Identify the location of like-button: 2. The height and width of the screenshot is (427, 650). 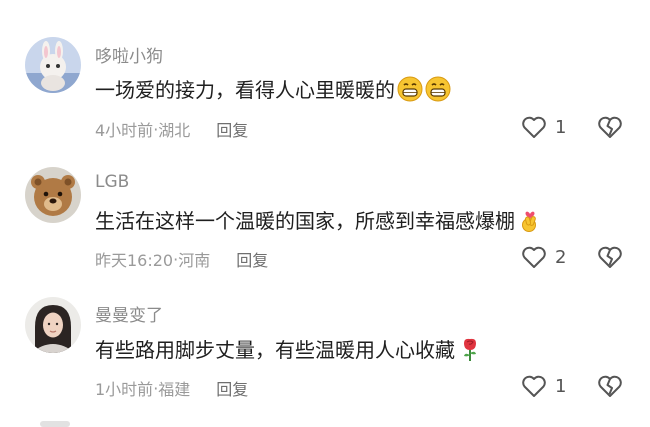
(543, 257).